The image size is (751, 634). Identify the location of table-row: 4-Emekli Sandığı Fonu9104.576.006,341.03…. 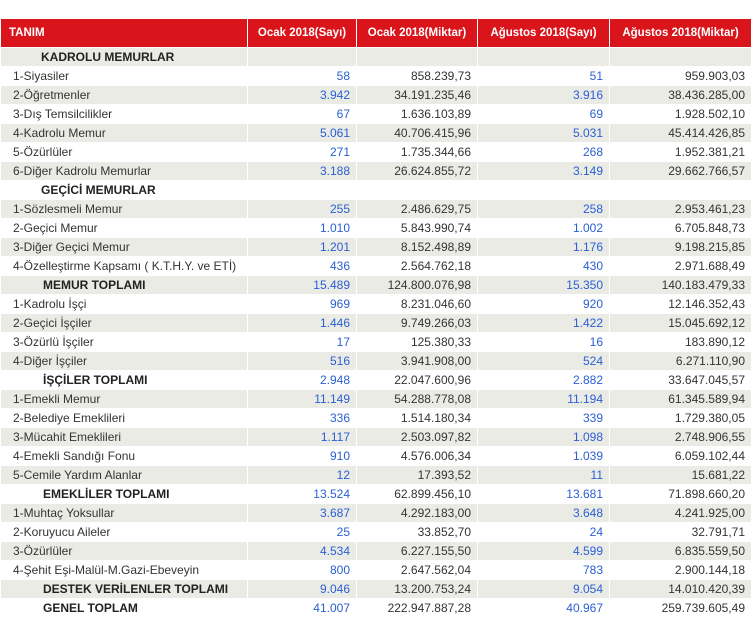
(376, 456).